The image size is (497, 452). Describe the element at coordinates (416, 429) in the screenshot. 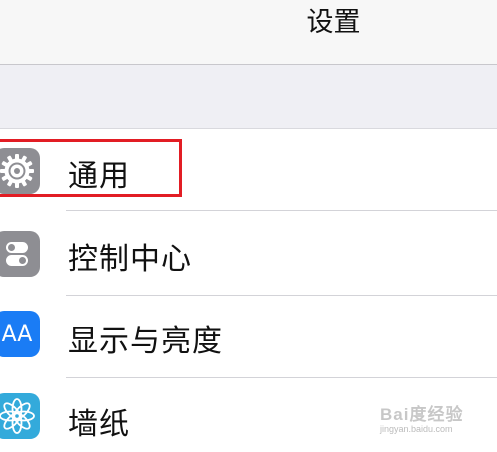

I see `watermark-url: jingyan.baidu.com` at that location.